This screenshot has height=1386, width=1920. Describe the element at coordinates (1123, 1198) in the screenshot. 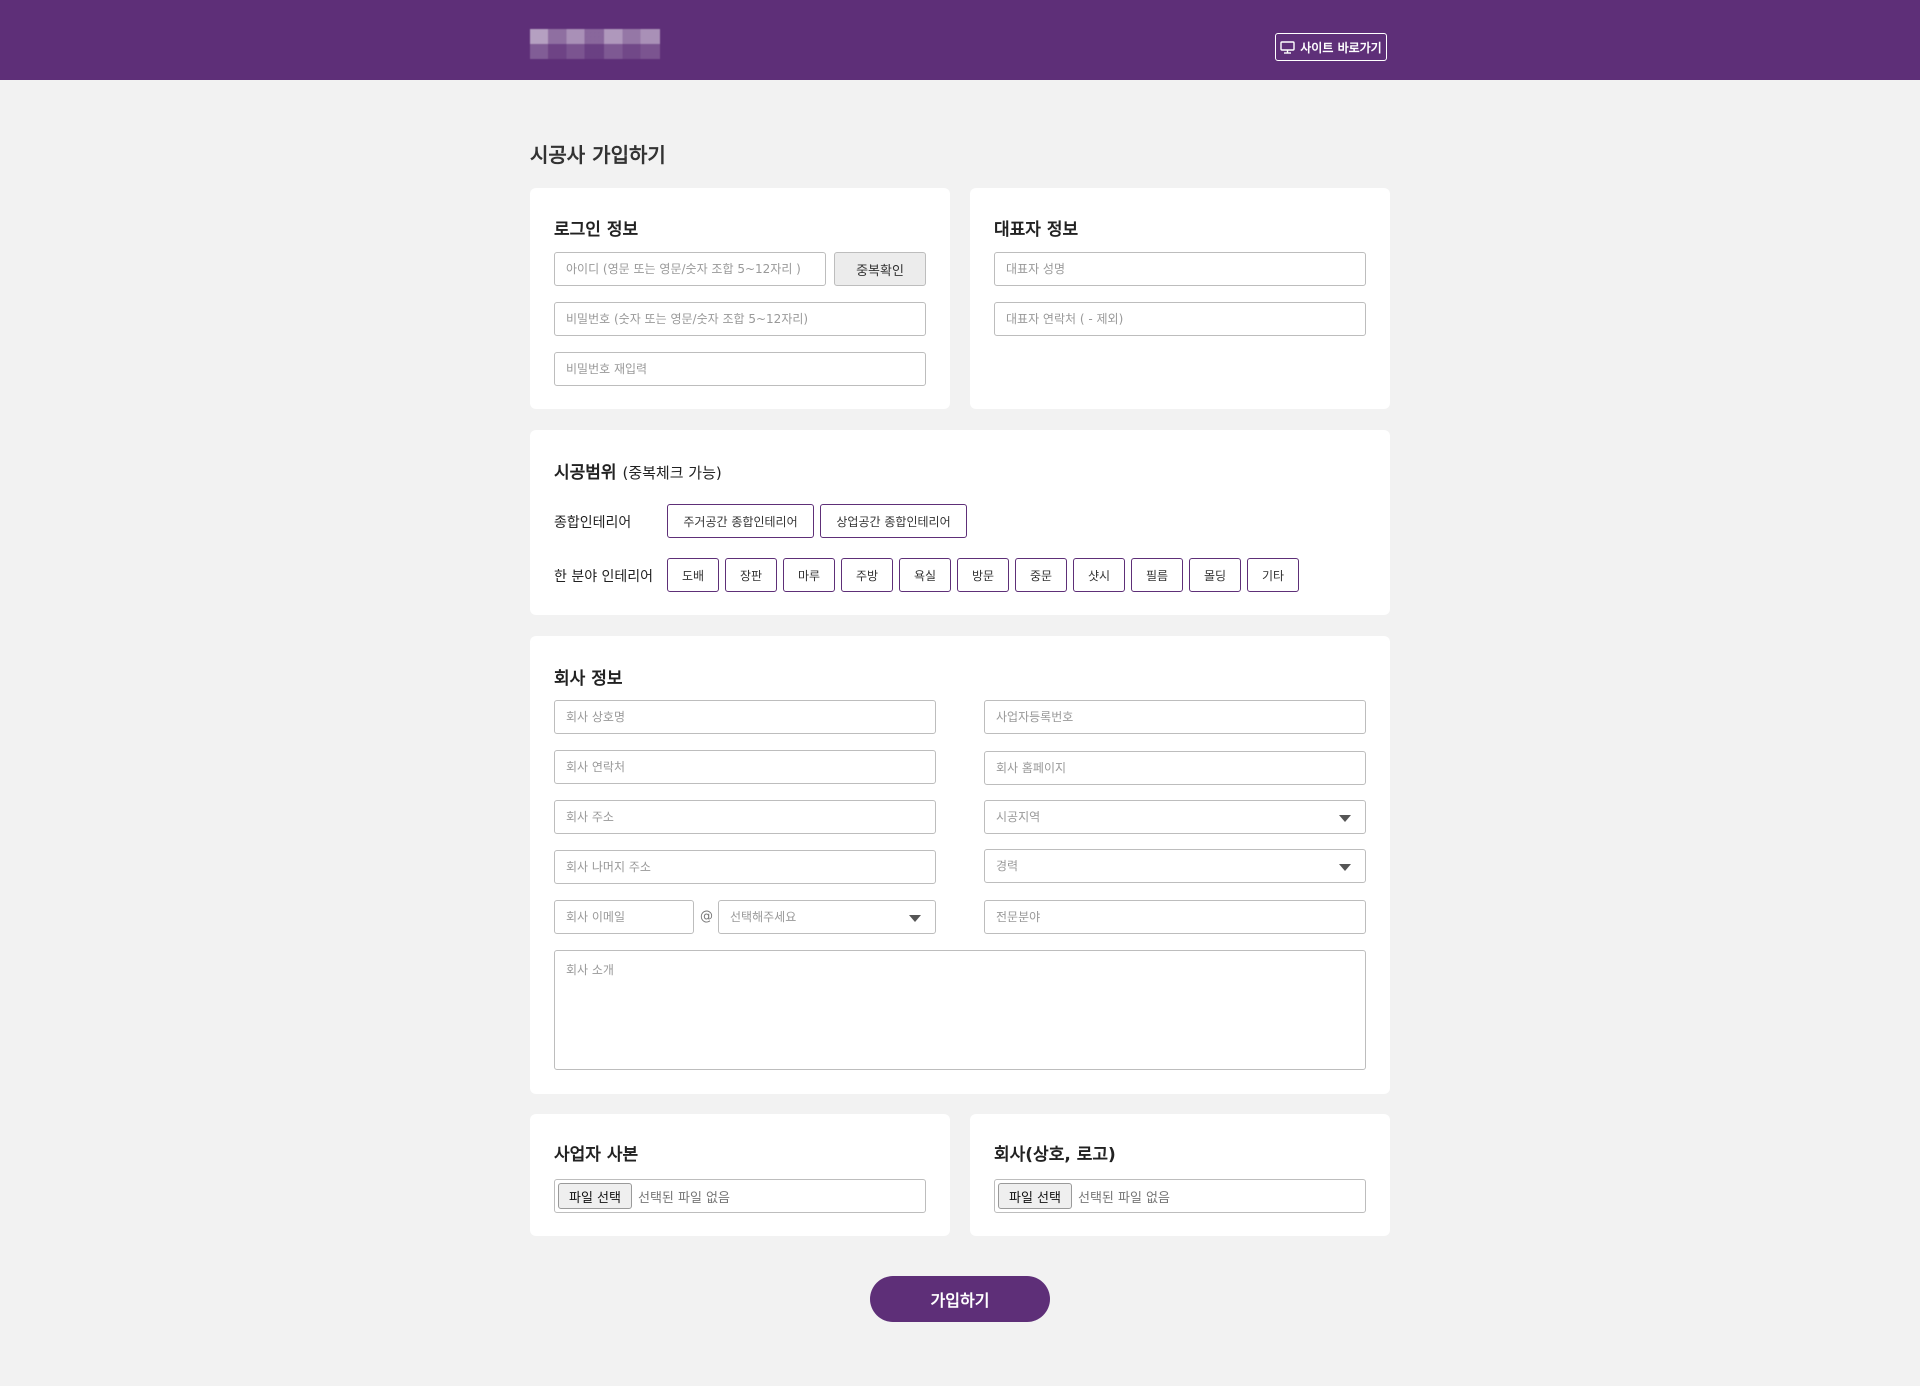

I see `company-logo-file-status: 선택된 파일 없음` at that location.